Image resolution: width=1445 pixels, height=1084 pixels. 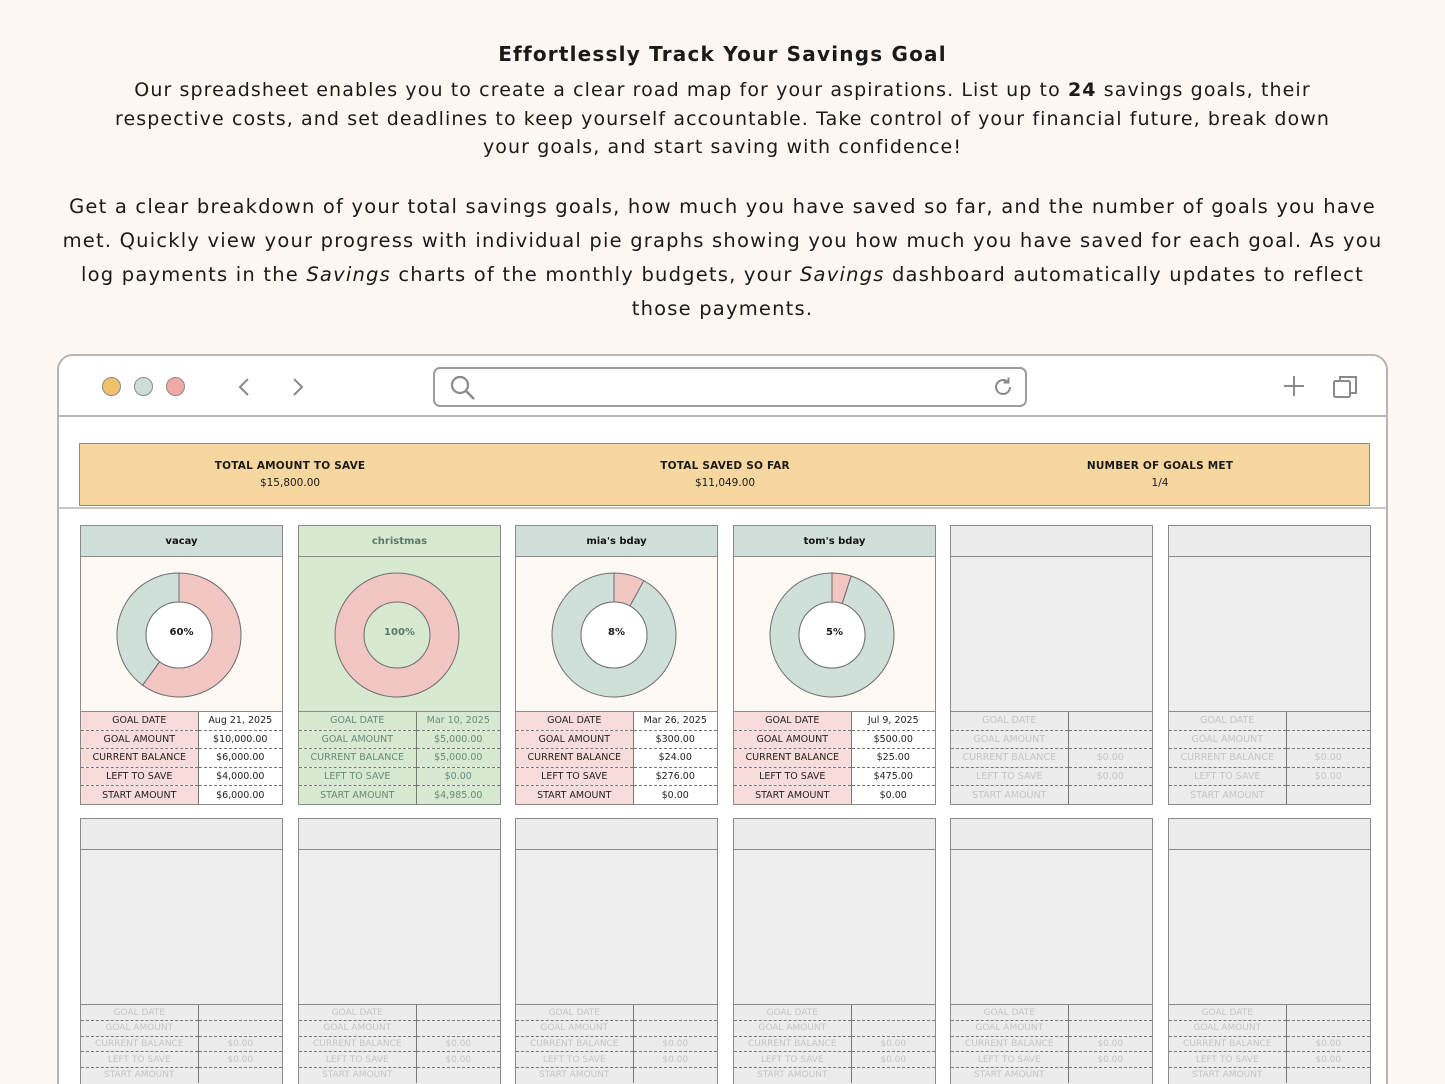 I want to click on goal-chart-area, so click(x=834, y=927).